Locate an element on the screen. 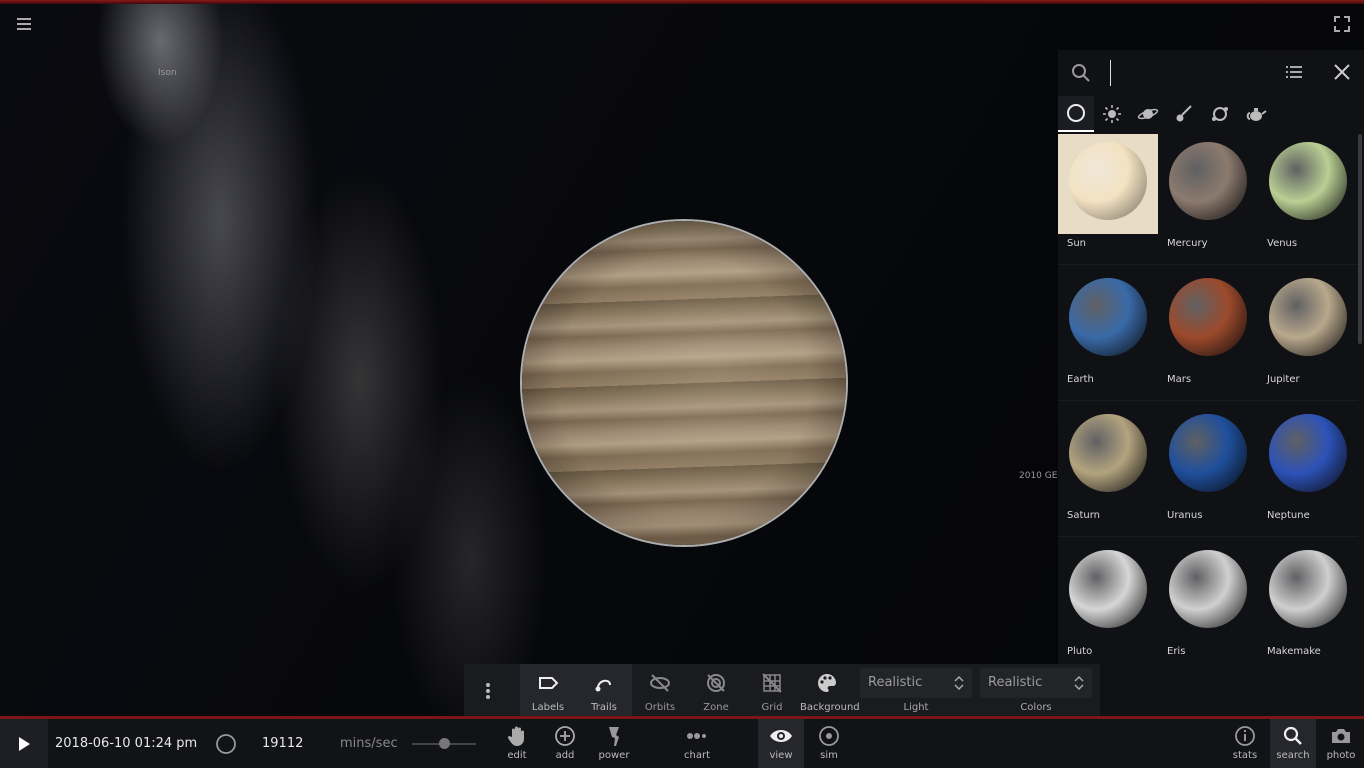 Image resolution: width=1364 pixels, height=768 pixels. menu-button is located at coordinates (24, 24).